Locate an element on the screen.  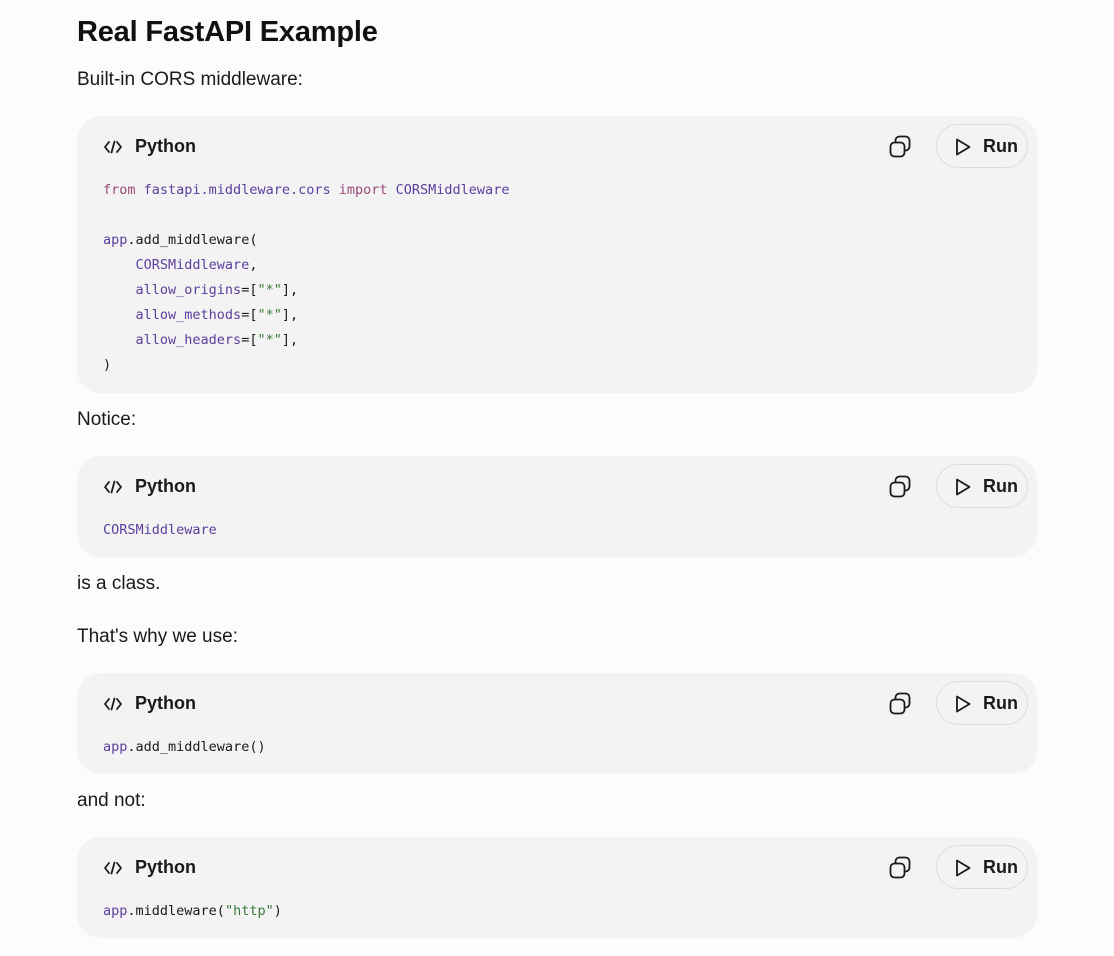
code-kwarg: allow_origins is located at coordinates (188, 290).